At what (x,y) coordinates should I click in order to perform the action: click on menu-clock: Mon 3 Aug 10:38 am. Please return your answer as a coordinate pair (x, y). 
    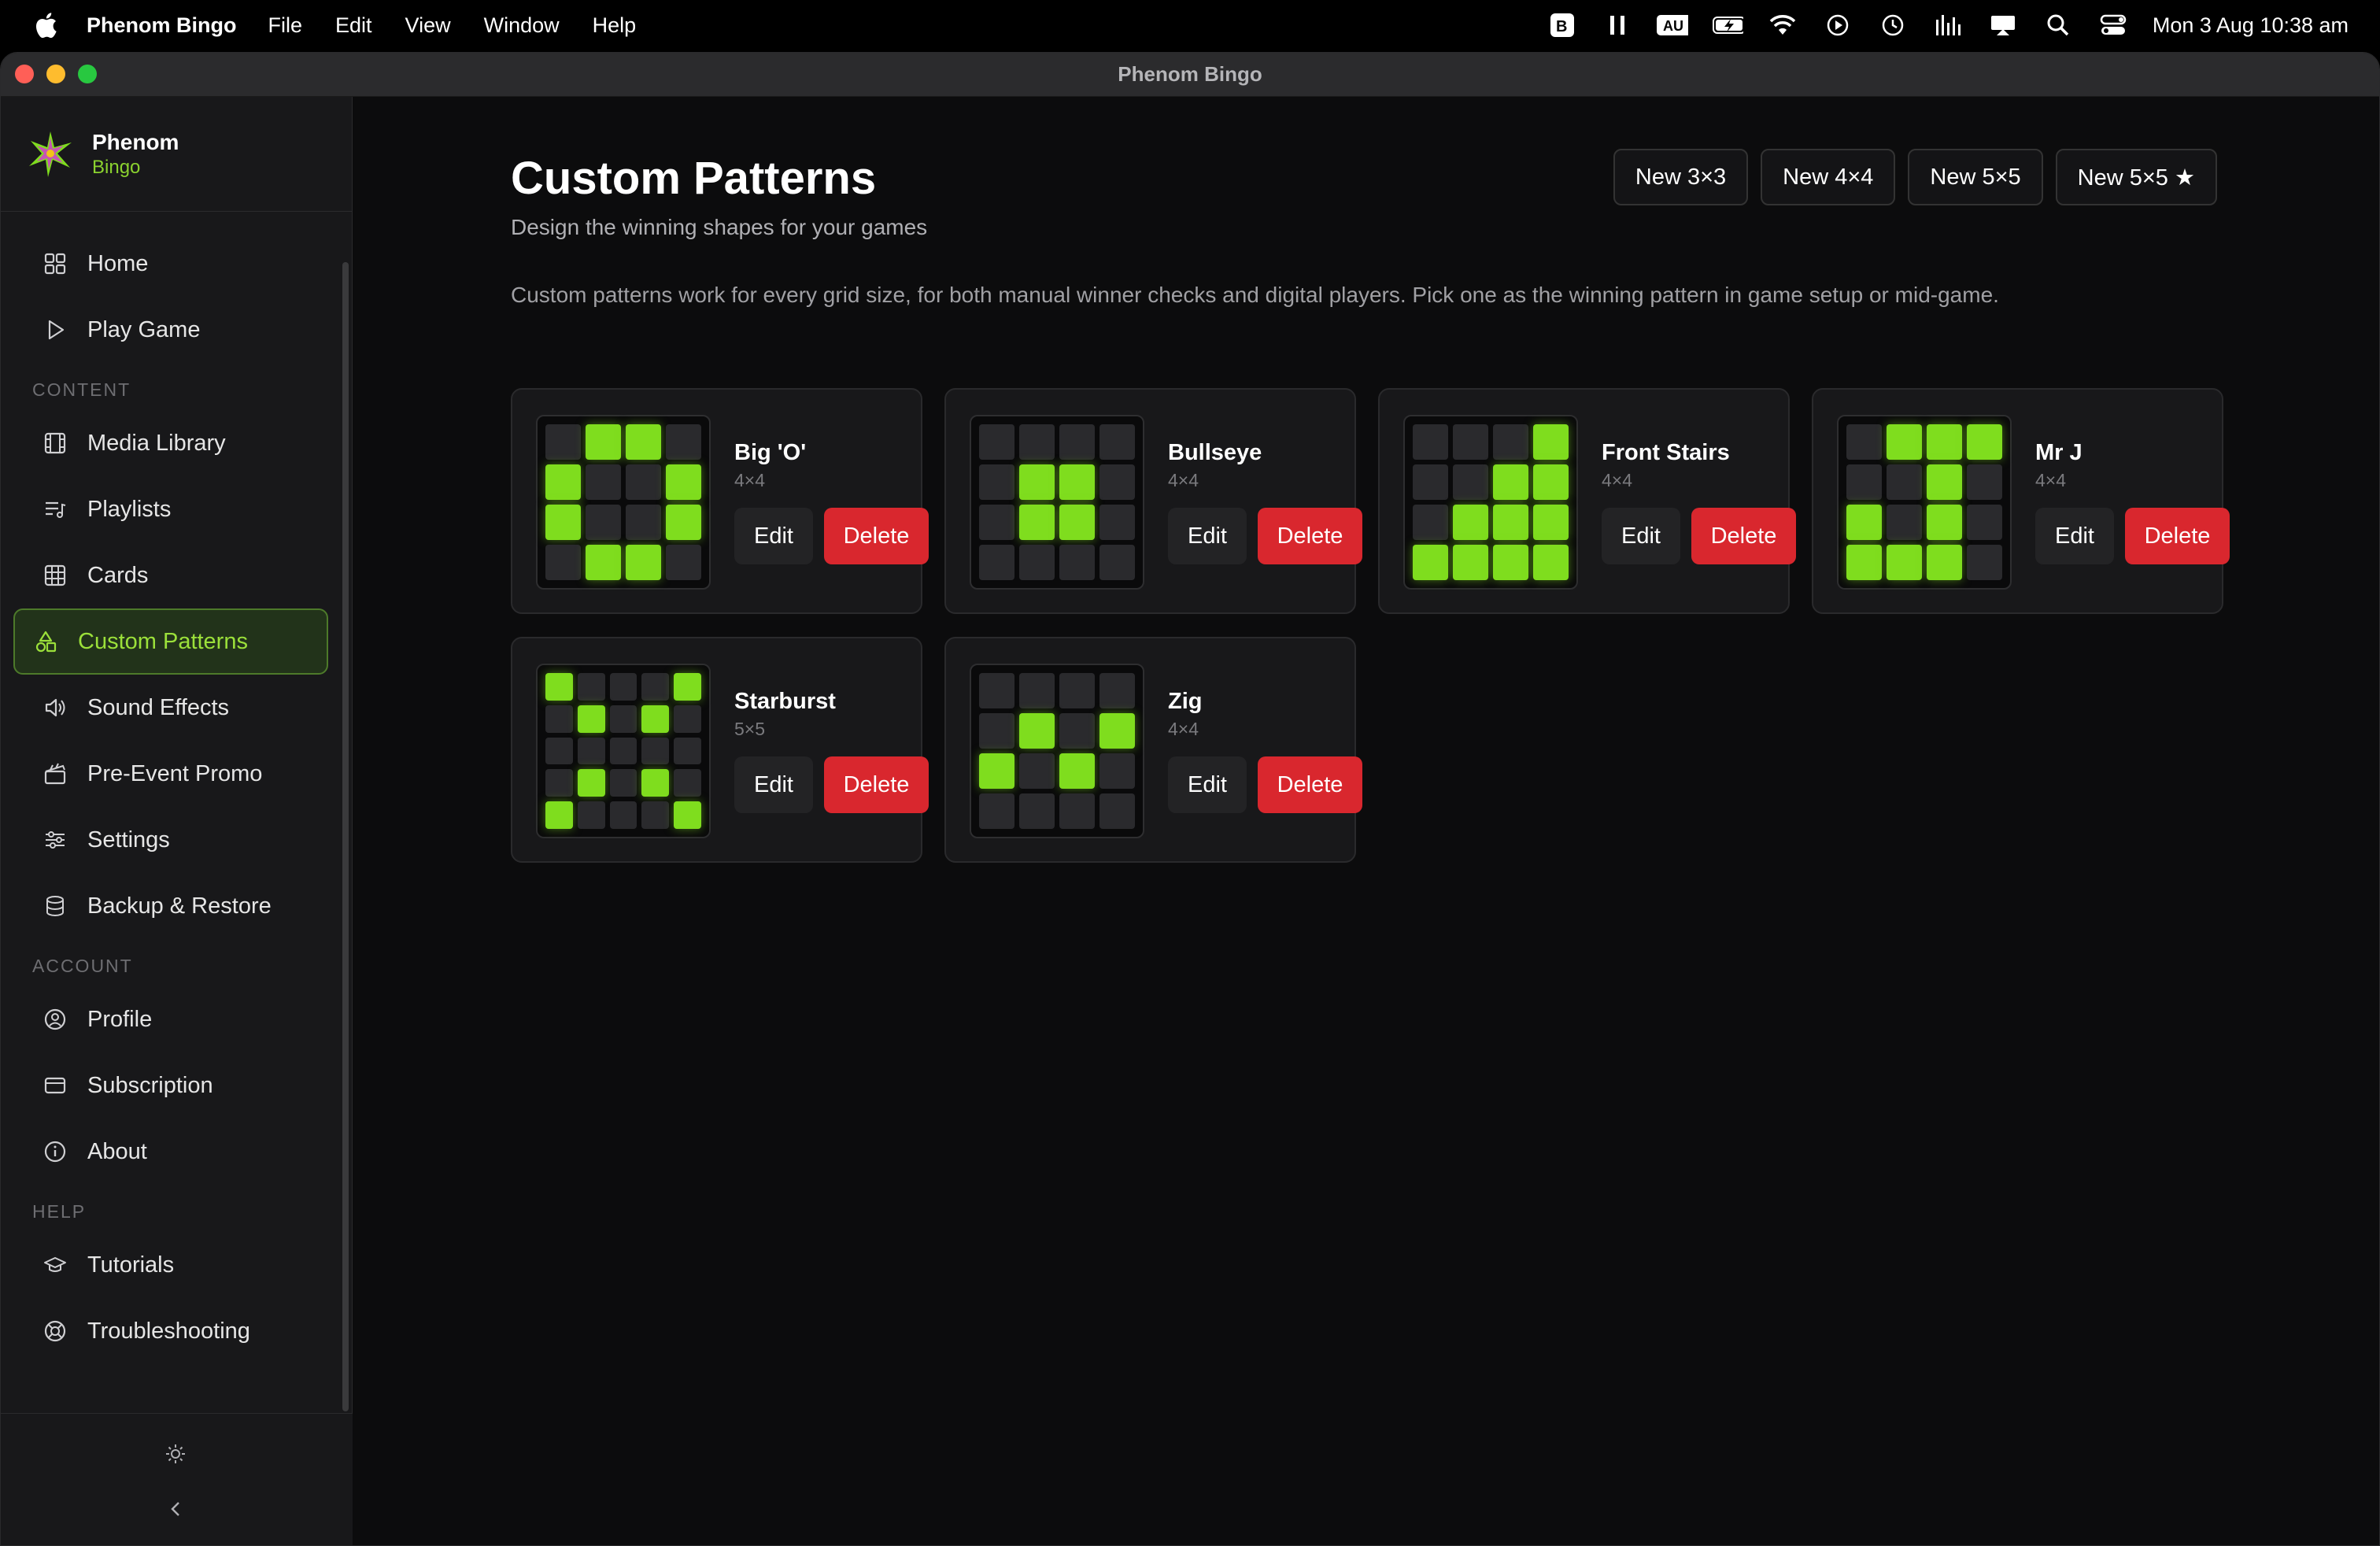
    Looking at the image, I should click on (2251, 26).